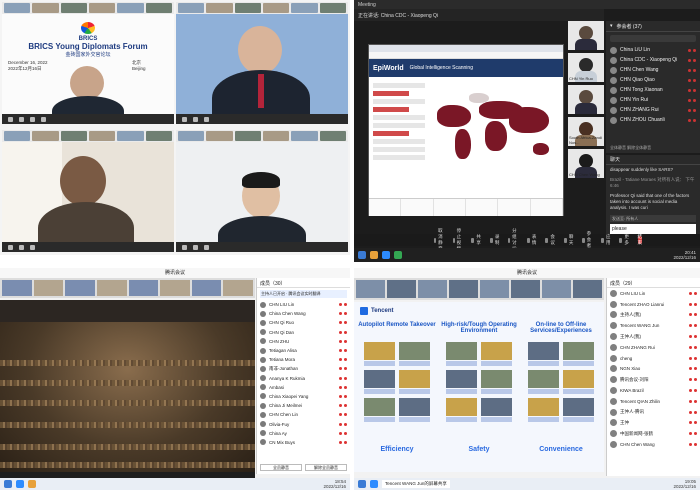 The height and width of the screenshot is (490, 700). I want to click on participant-row: CHN Yin Rui, so click(653, 100).